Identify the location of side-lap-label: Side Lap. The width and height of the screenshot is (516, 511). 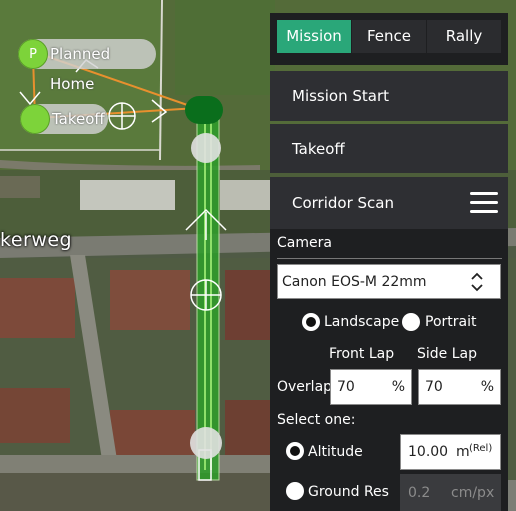
(447, 354).